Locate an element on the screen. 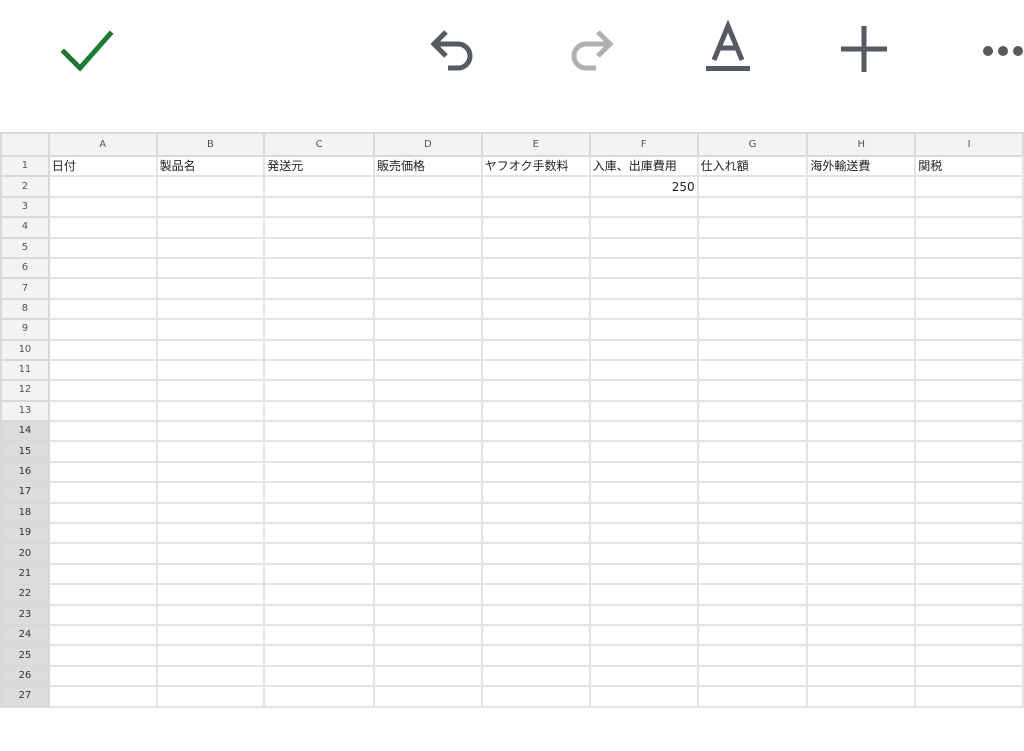 The image size is (1024, 751). row-header: 12 is located at coordinates (25, 390).